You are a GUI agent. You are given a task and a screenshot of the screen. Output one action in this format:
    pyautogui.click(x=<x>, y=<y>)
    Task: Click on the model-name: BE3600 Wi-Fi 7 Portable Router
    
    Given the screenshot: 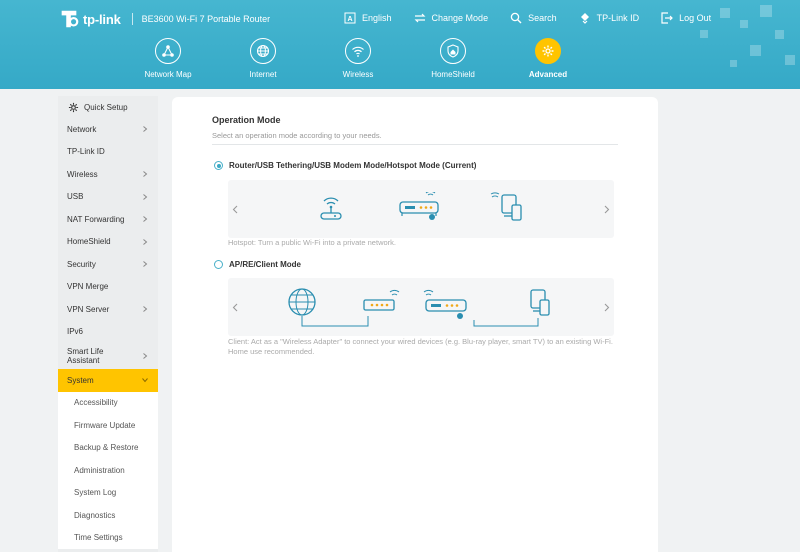 What is the action you would take?
    pyautogui.click(x=206, y=19)
    